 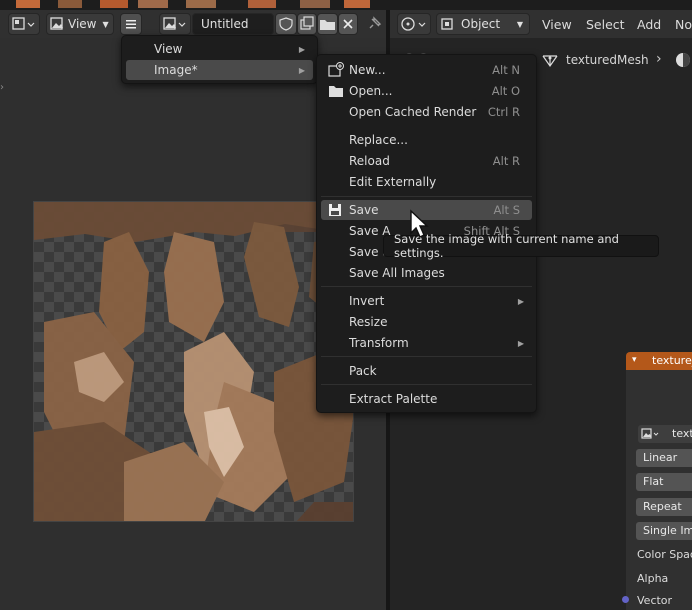 What do you see at coordinates (605, 24) in the screenshot?
I see `menu-select: Select` at bounding box center [605, 24].